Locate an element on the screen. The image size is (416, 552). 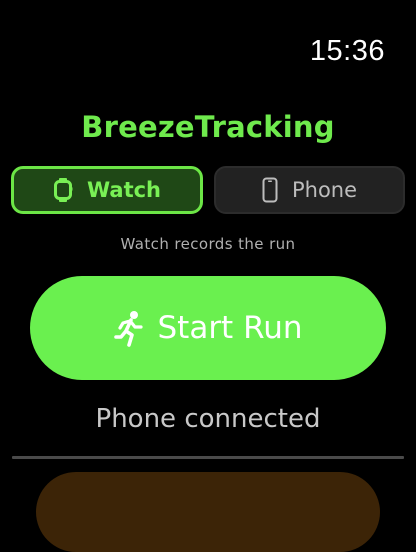
source-selector: Watch Phone is located at coordinates (208, 190).